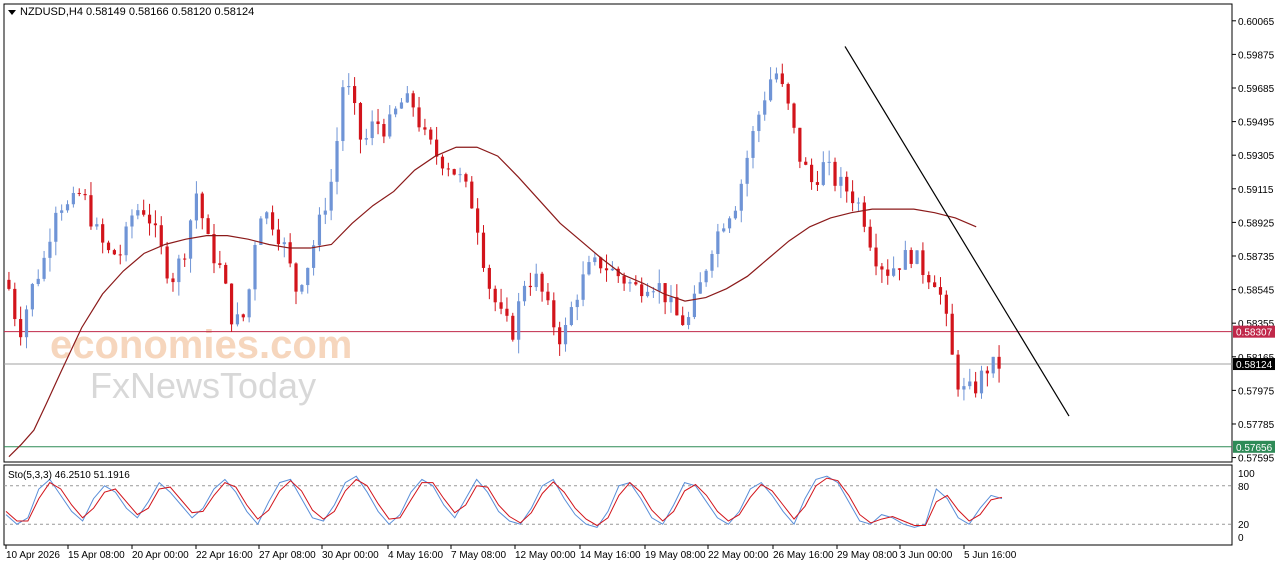 The width and height of the screenshot is (1280, 572). What do you see at coordinates (1256, 55) in the screenshot?
I see `y-tick-label: 0.59875` at bounding box center [1256, 55].